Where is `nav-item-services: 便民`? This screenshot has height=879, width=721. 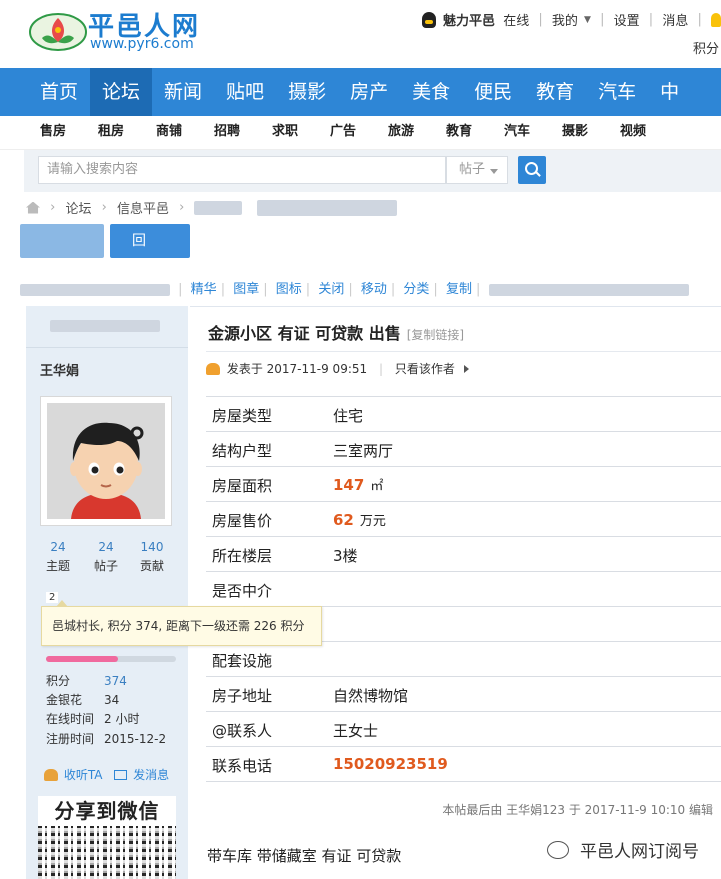
nav-item-services: 便民 is located at coordinates (493, 92).